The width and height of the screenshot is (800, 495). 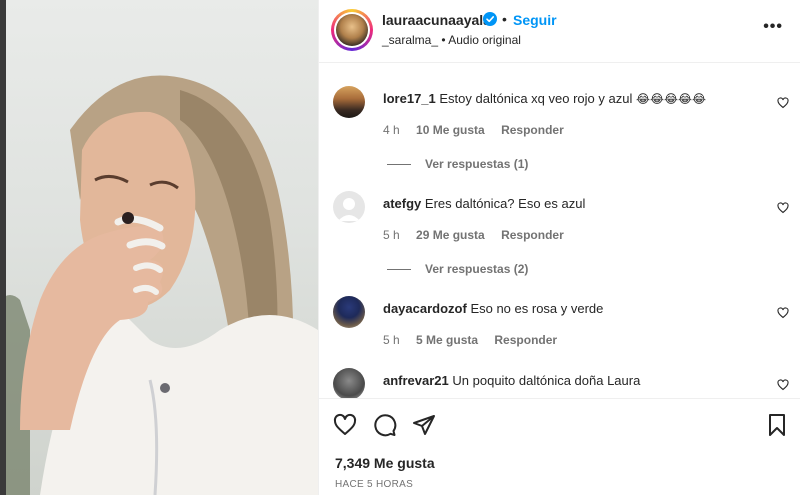 I want to click on comment-meta: 5 h 29 Me gusta Responder, so click(x=480, y=235).